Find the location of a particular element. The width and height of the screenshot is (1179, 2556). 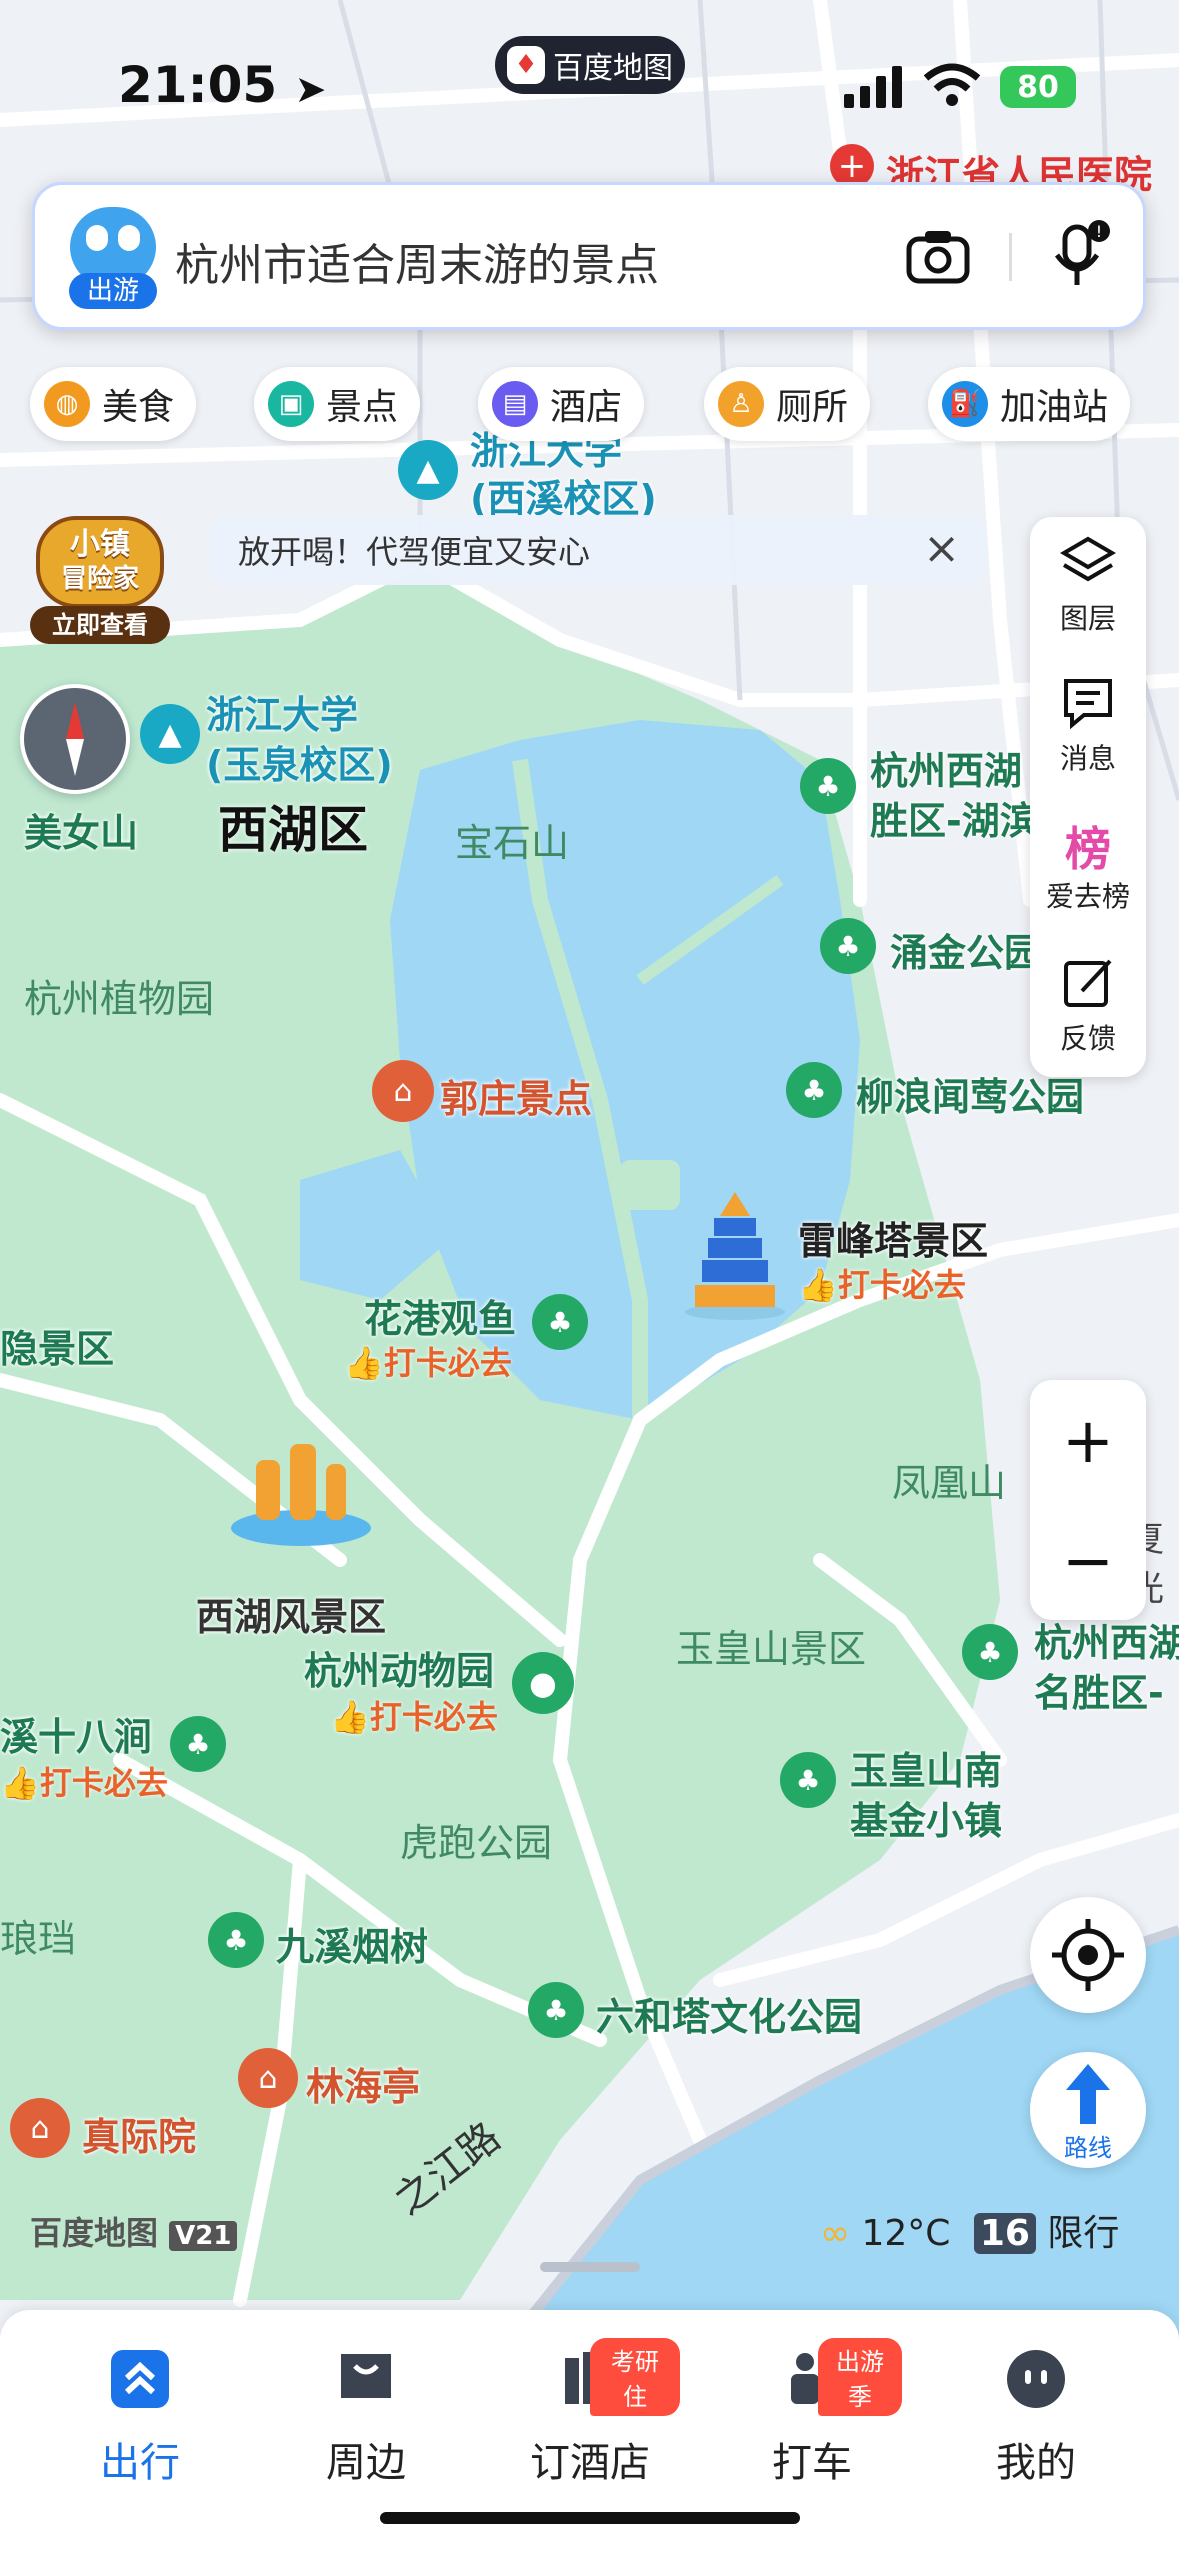

compass-button is located at coordinates (75, 739).